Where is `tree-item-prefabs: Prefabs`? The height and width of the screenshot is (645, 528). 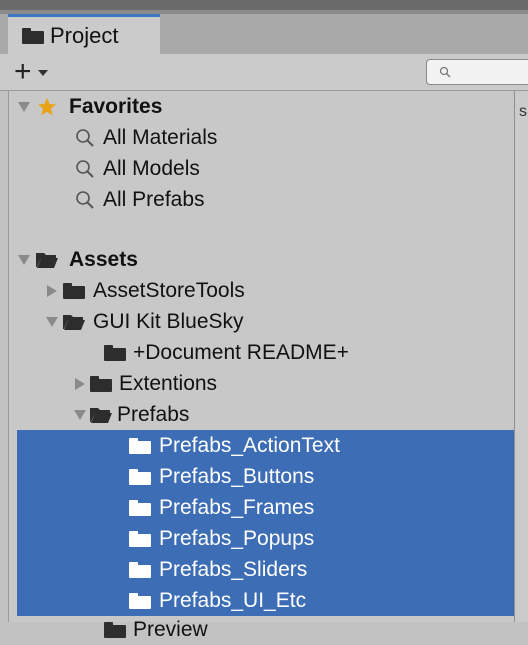
tree-item-prefabs: Prefabs is located at coordinates (270, 414).